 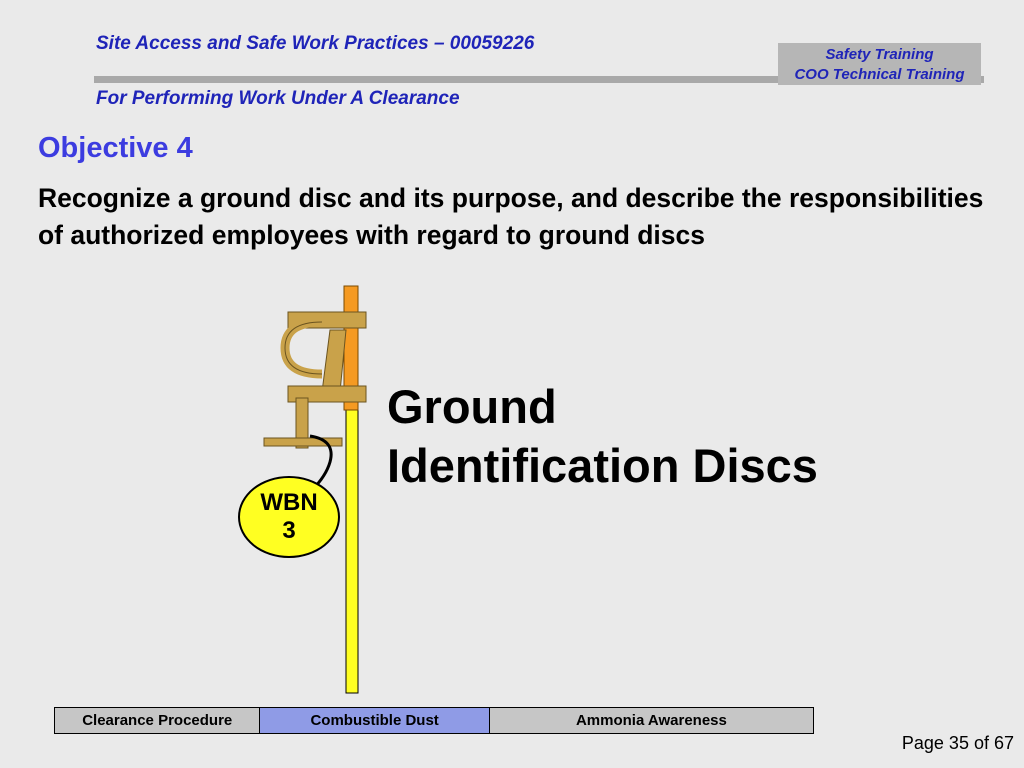 I want to click on disc-label-number: 3, so click(x=289, y=530).